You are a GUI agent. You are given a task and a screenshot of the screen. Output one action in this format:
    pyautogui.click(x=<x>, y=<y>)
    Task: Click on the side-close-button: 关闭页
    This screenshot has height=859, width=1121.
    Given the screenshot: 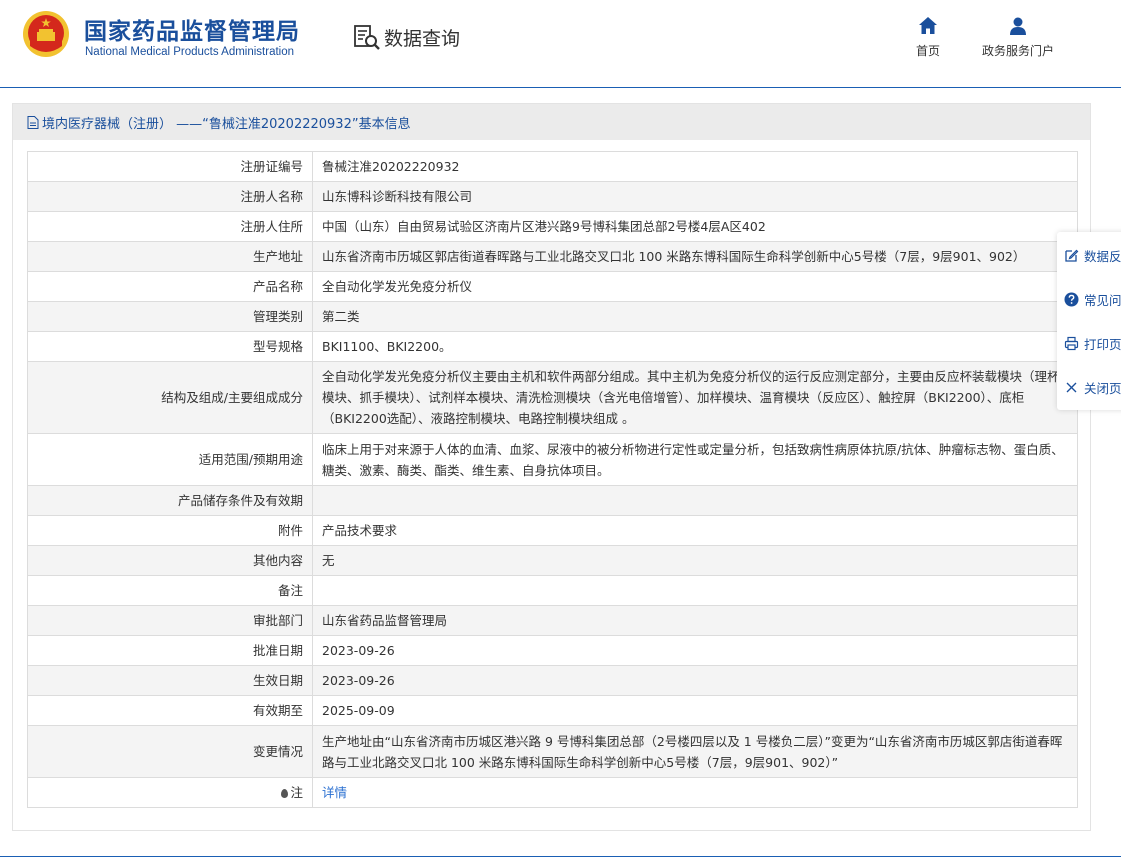 What is the action you would take?
    pyautogui.click(x=1092, y=387)
    